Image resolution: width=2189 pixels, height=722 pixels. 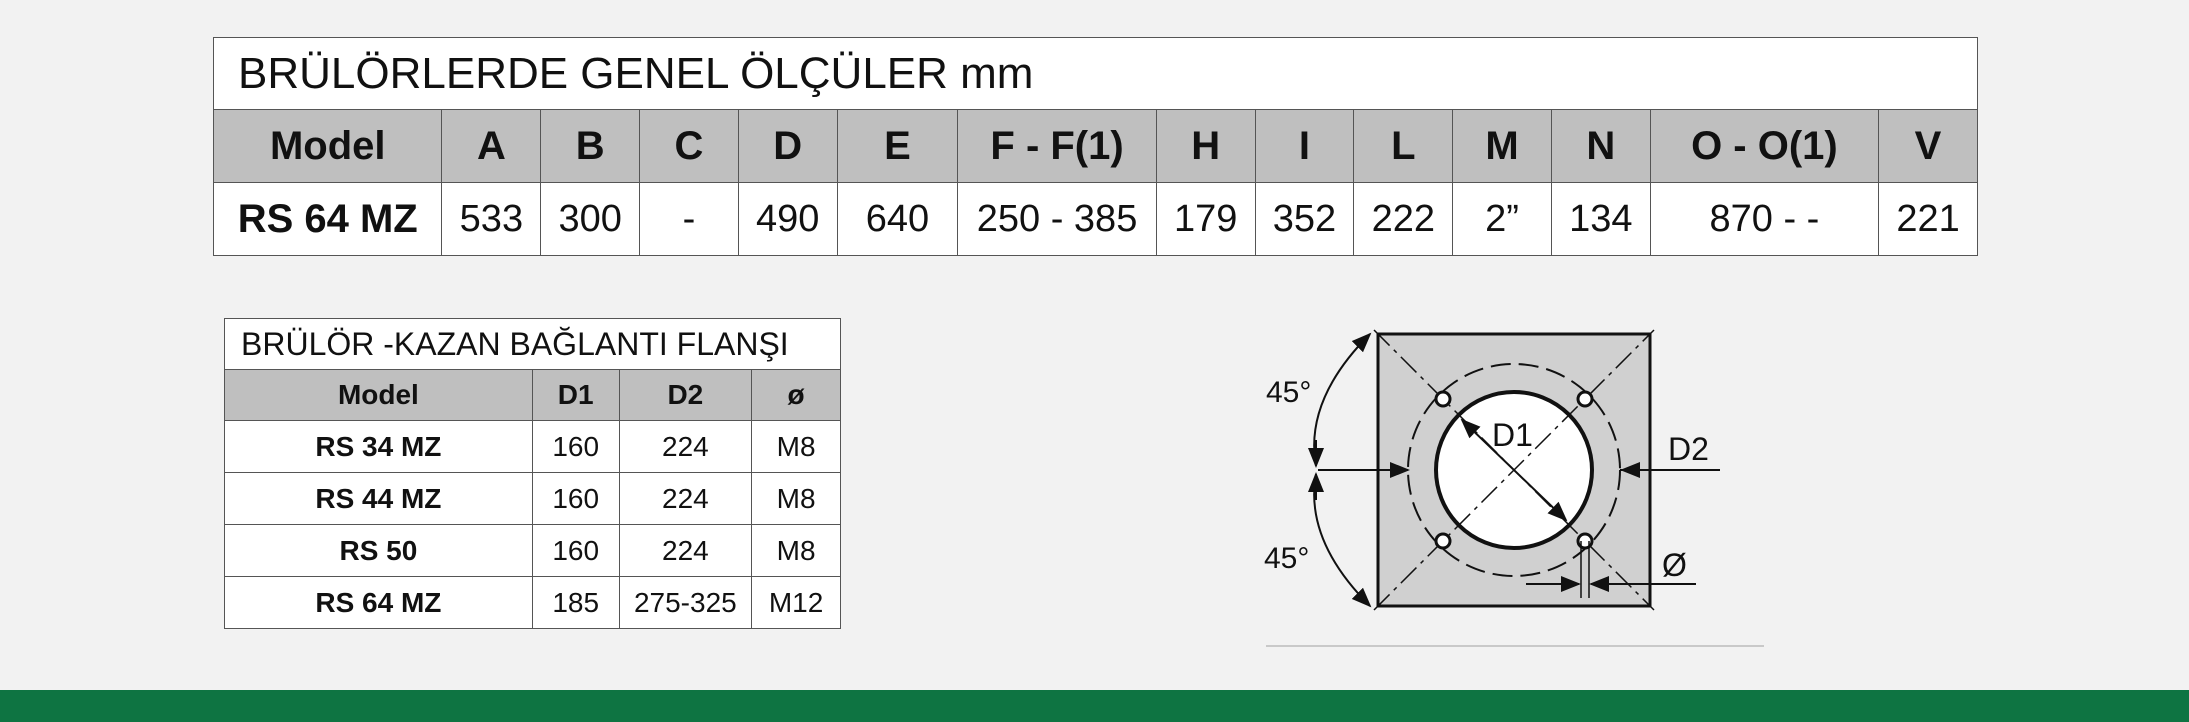 What do you see at coordinates (1764, 146) in the screenshot?
I see `header-o: O - O(1)` at bounding box center [1764, 146].